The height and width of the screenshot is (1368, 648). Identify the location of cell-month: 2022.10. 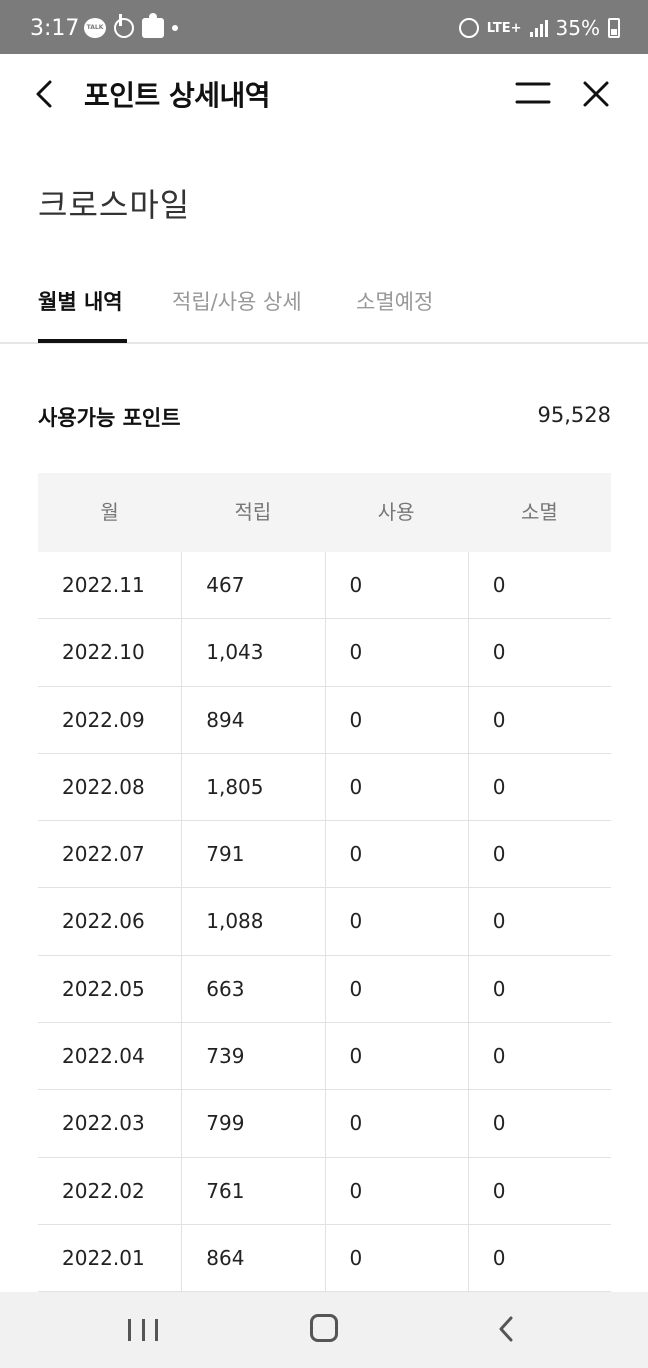
(103, 652).